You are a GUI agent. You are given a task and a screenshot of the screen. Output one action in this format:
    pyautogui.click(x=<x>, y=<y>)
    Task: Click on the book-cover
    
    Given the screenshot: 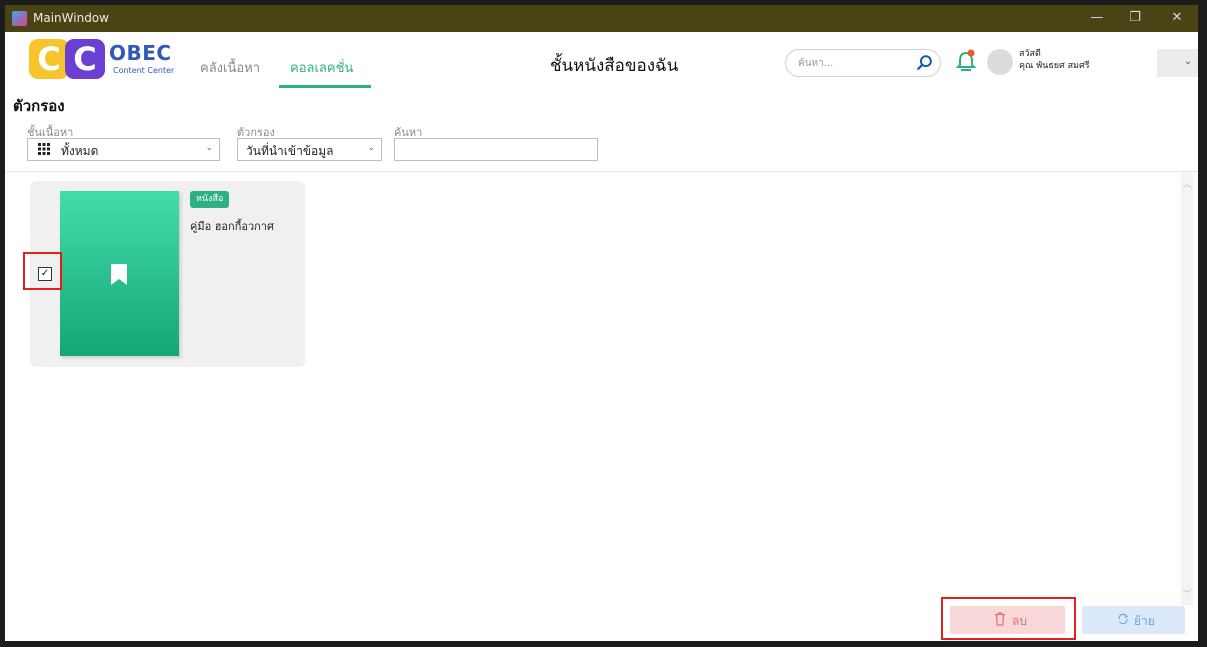 What is the action you would take?
    pyautogui.click(x=119, y=273)
    